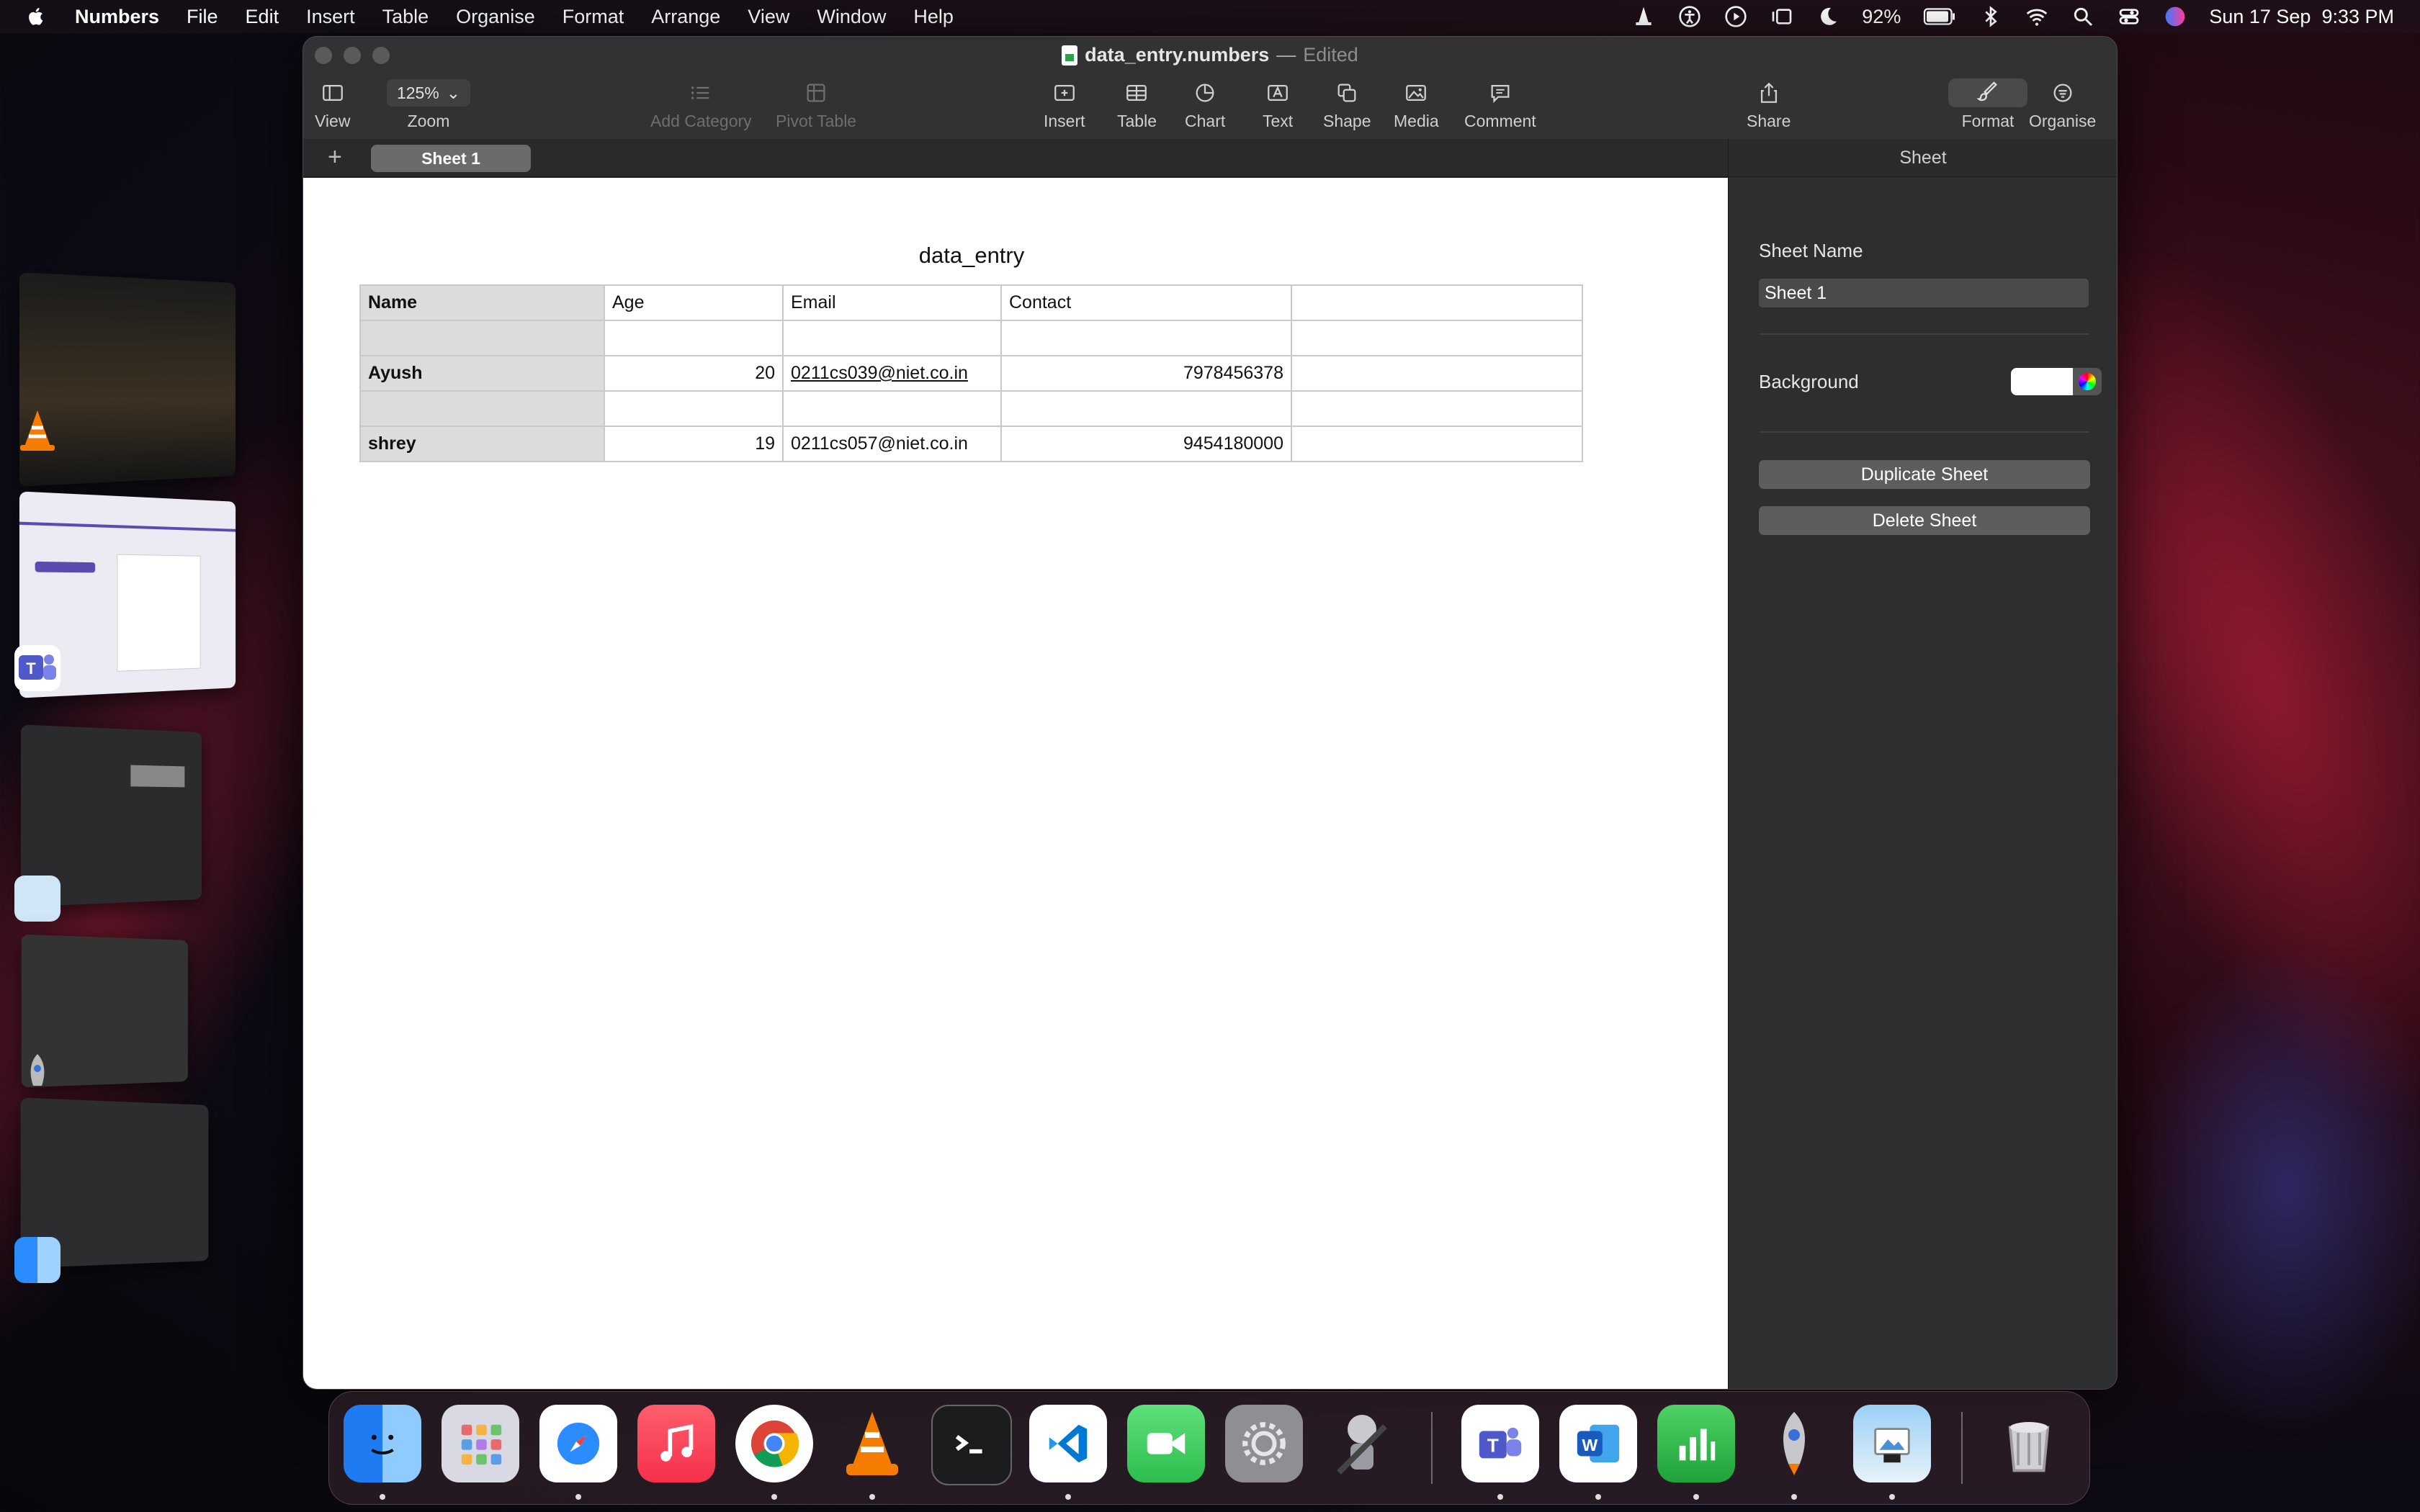 The width and height of the screenshot is (2420, 1512). What do you see at coordinates (330, 17) in the screenshot?
I see `menu-insert: Insert` at bounding box center [330, 17].